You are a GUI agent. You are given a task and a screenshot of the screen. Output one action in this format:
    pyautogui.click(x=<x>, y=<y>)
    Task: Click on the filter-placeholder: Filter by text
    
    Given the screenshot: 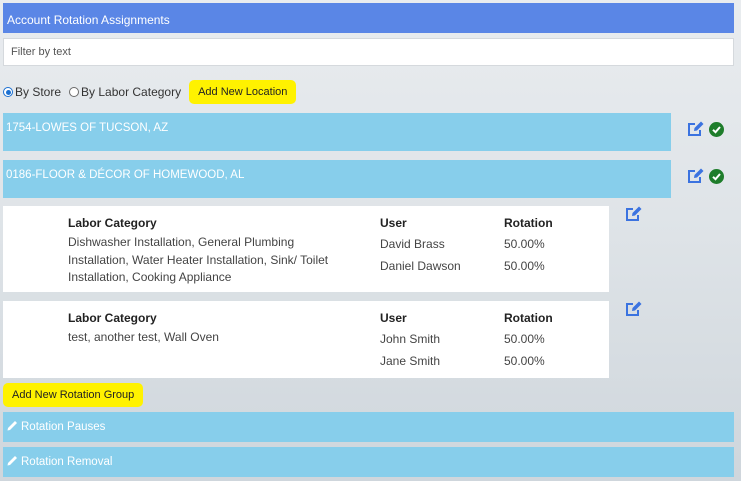 What is the action you would take?
    pyautogui.click(x=41, y=52)
    